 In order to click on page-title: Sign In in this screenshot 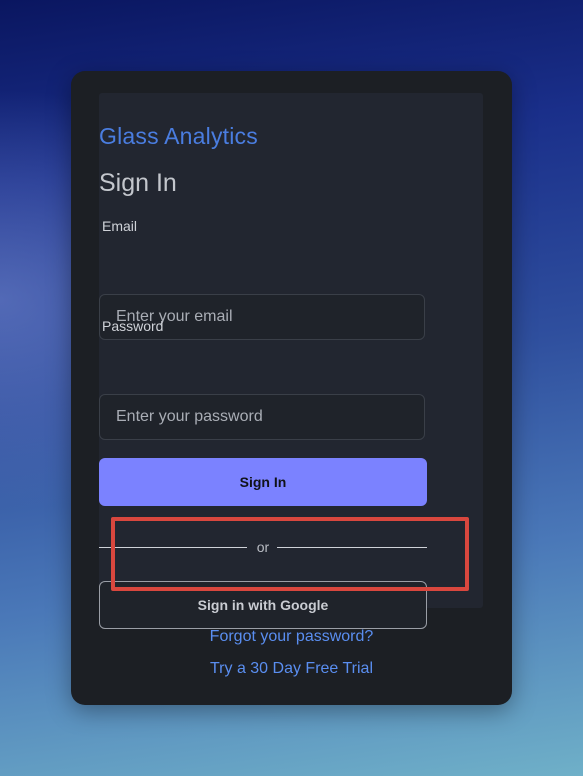, I will do `click(138, 183)`.